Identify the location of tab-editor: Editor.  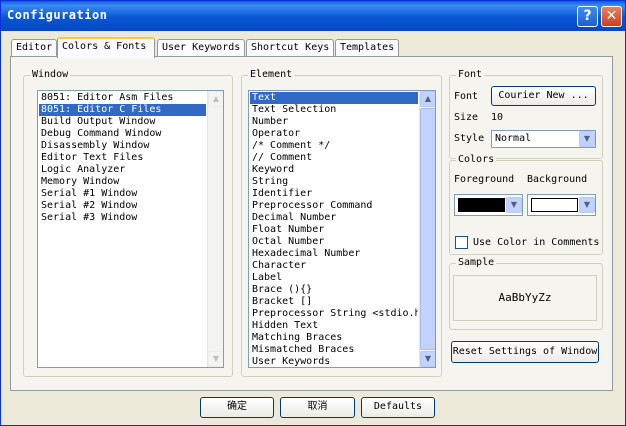
(34, 48).